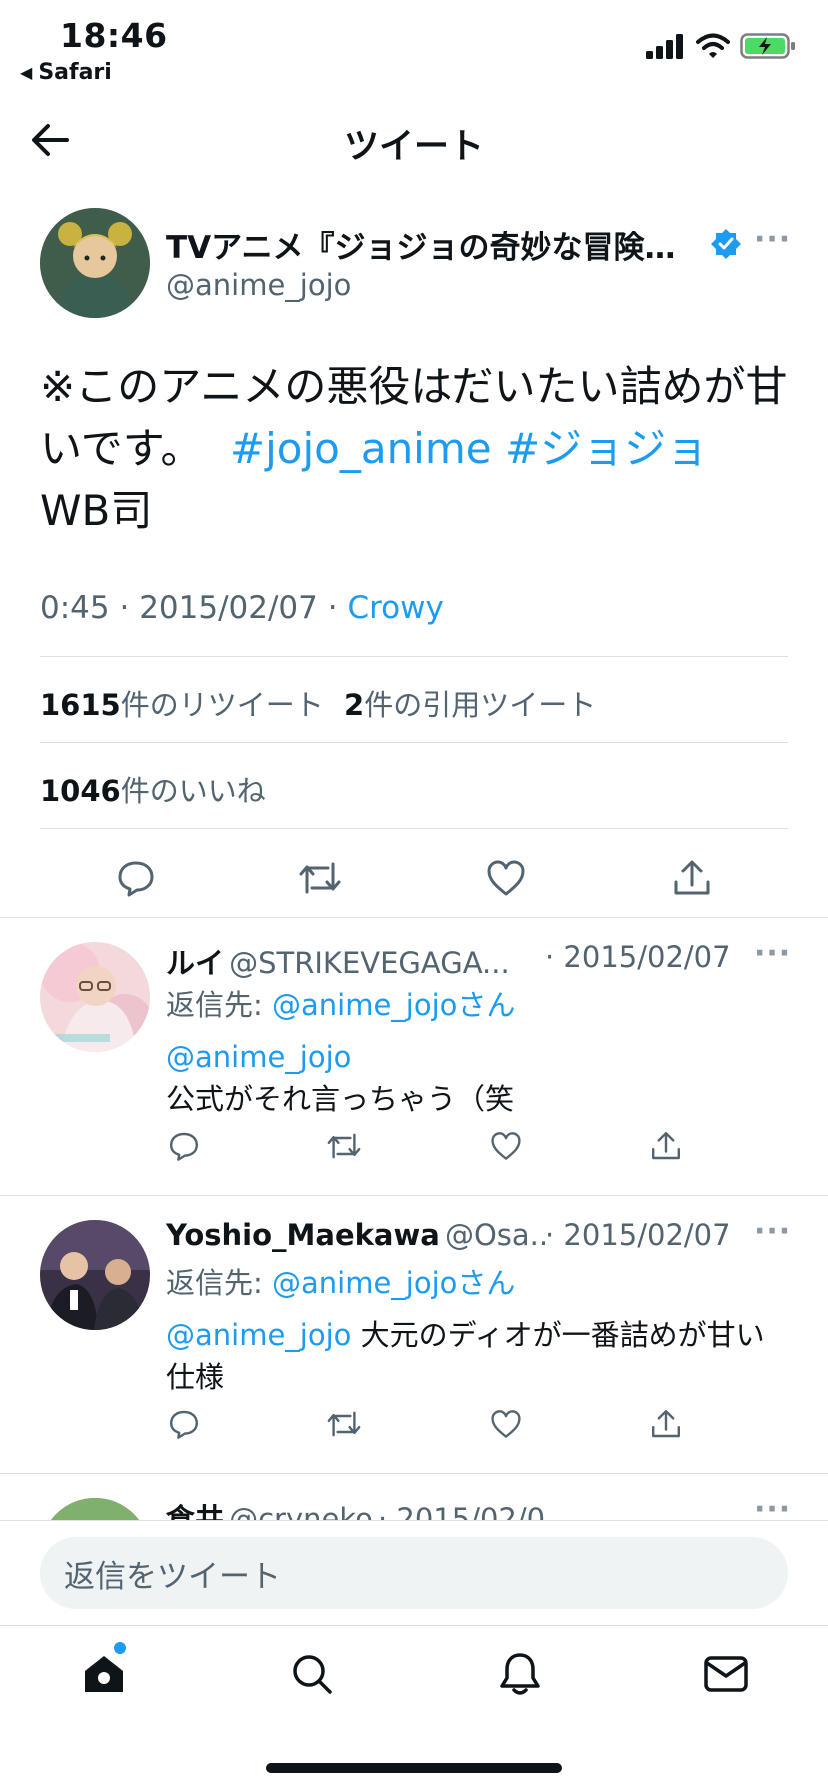  I want to click on tweet-time: 0:45, so click(75, 608).